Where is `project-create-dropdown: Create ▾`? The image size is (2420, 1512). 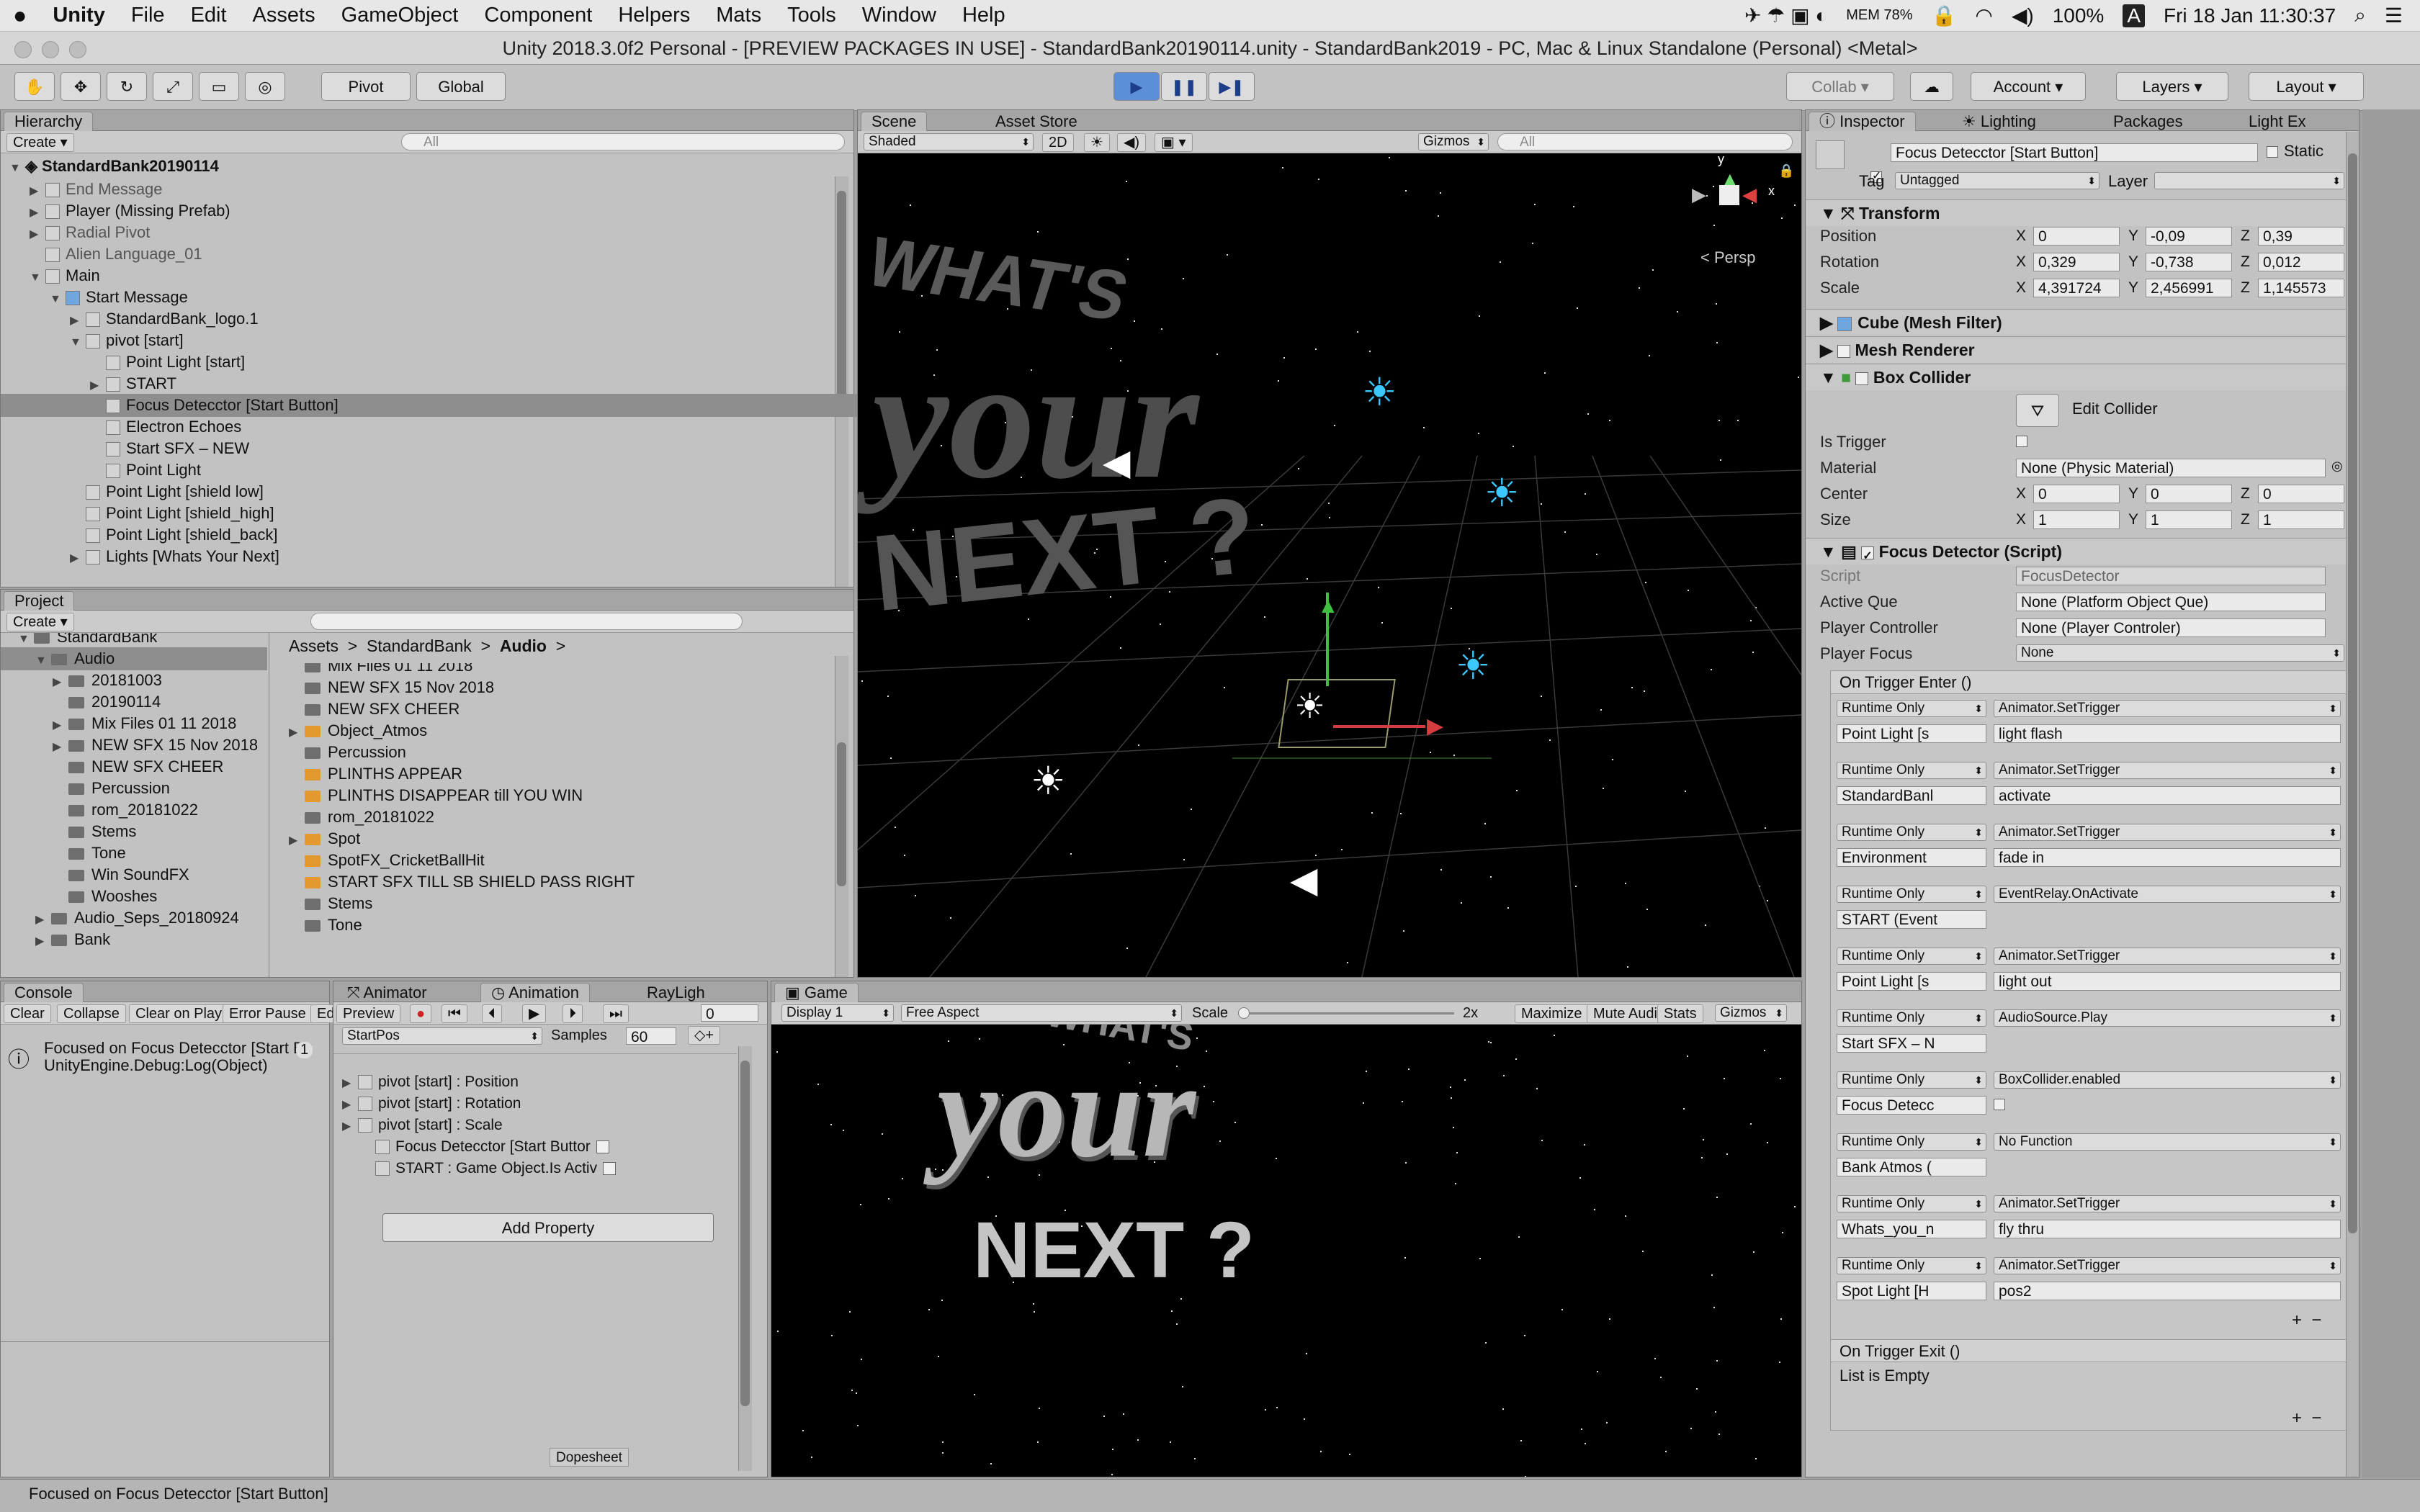
project-create-dropdown: Create ▾ is located at coordinates (40, 622).